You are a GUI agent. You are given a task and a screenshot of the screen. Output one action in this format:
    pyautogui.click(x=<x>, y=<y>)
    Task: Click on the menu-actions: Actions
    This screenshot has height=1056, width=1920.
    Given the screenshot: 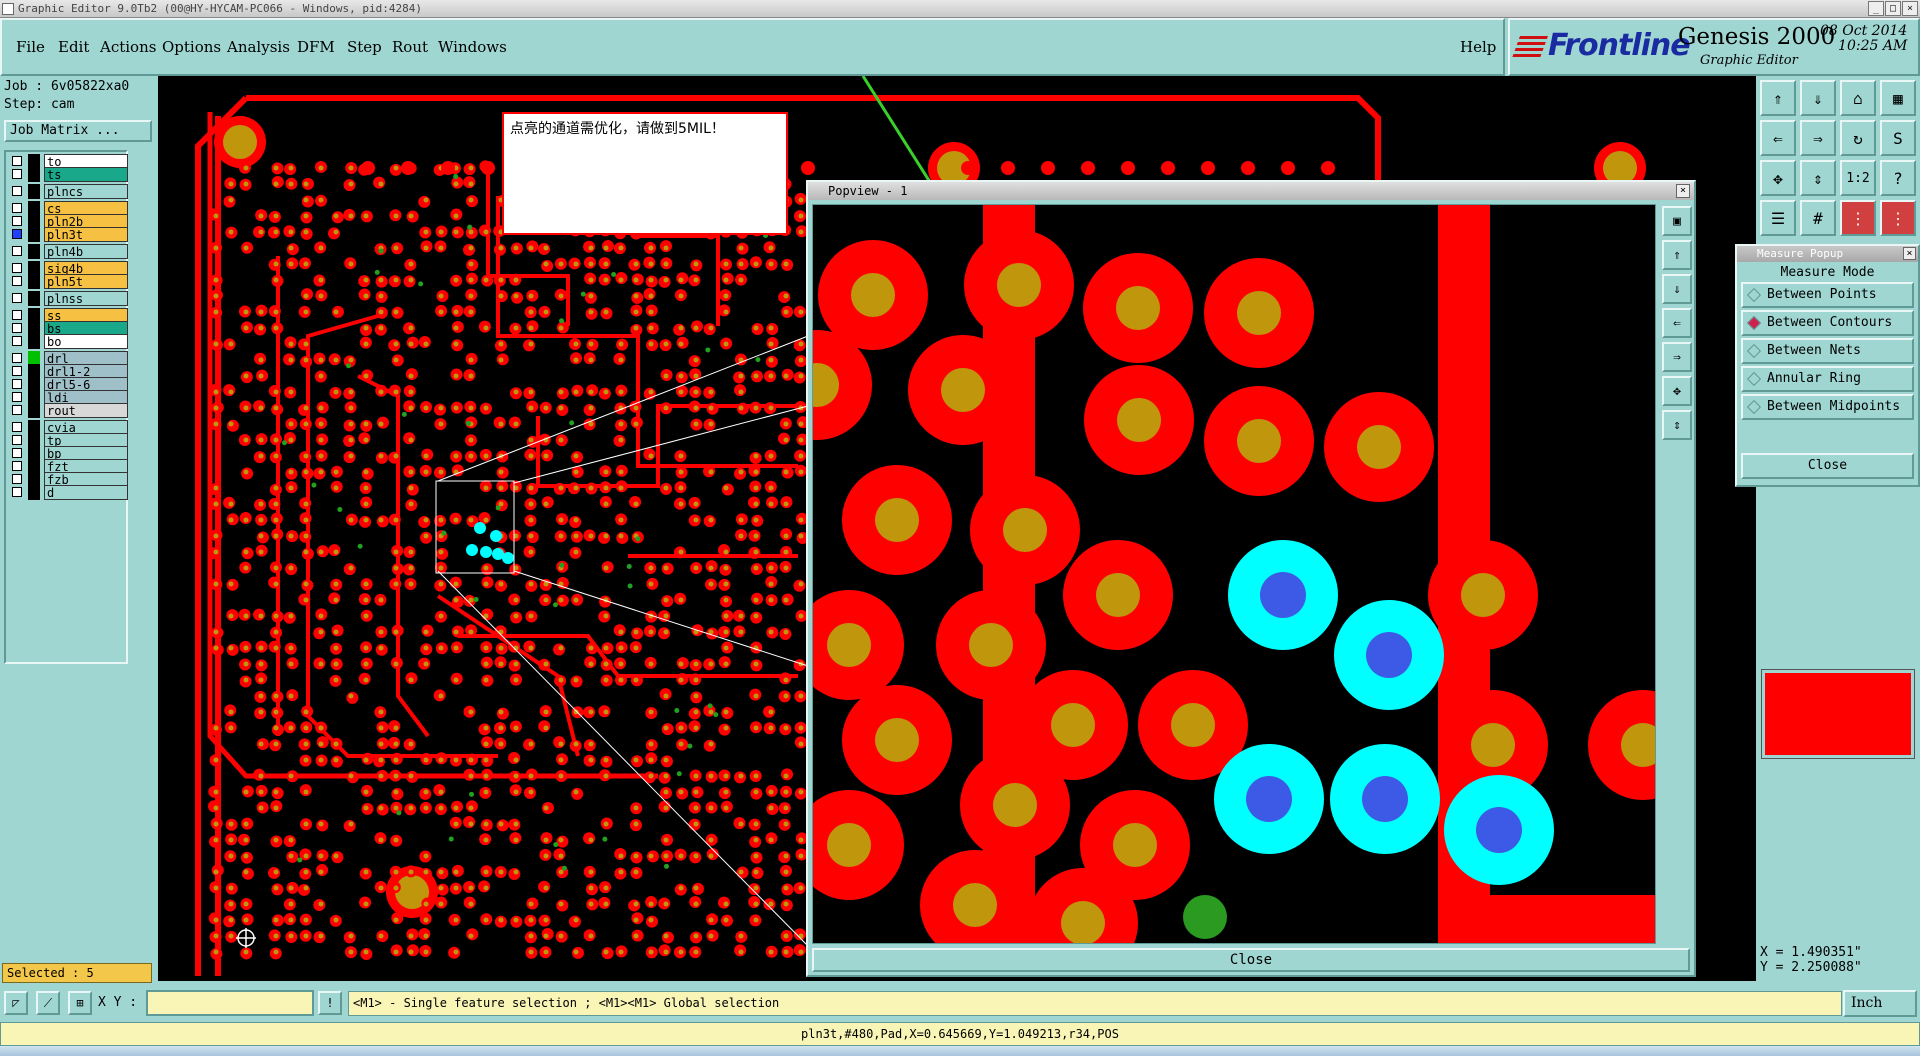 What is the action you would take?
    pyautogui.click(x=128, y=47)
    